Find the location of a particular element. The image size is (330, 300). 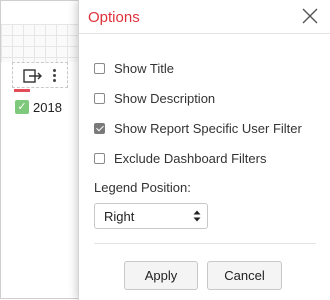

panel-title: Options is located at coordinates (114, 17).